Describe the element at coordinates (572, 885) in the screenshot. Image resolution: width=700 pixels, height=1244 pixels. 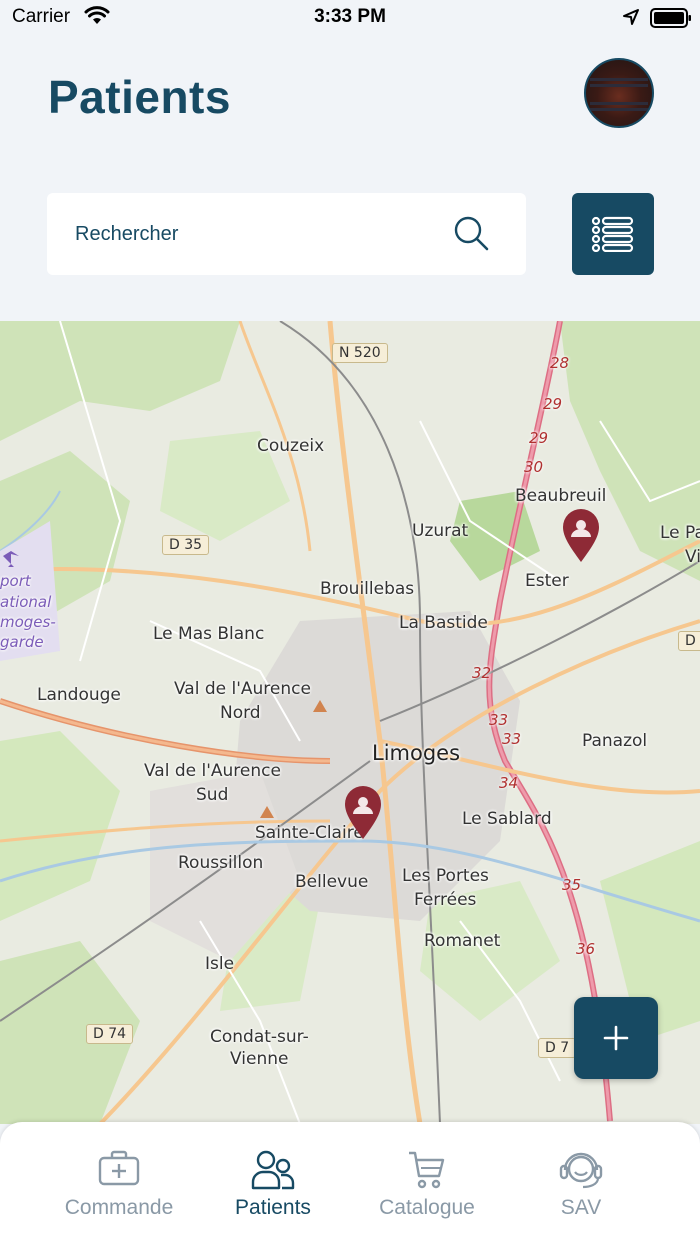
I see `km-marker: 35` at that location.